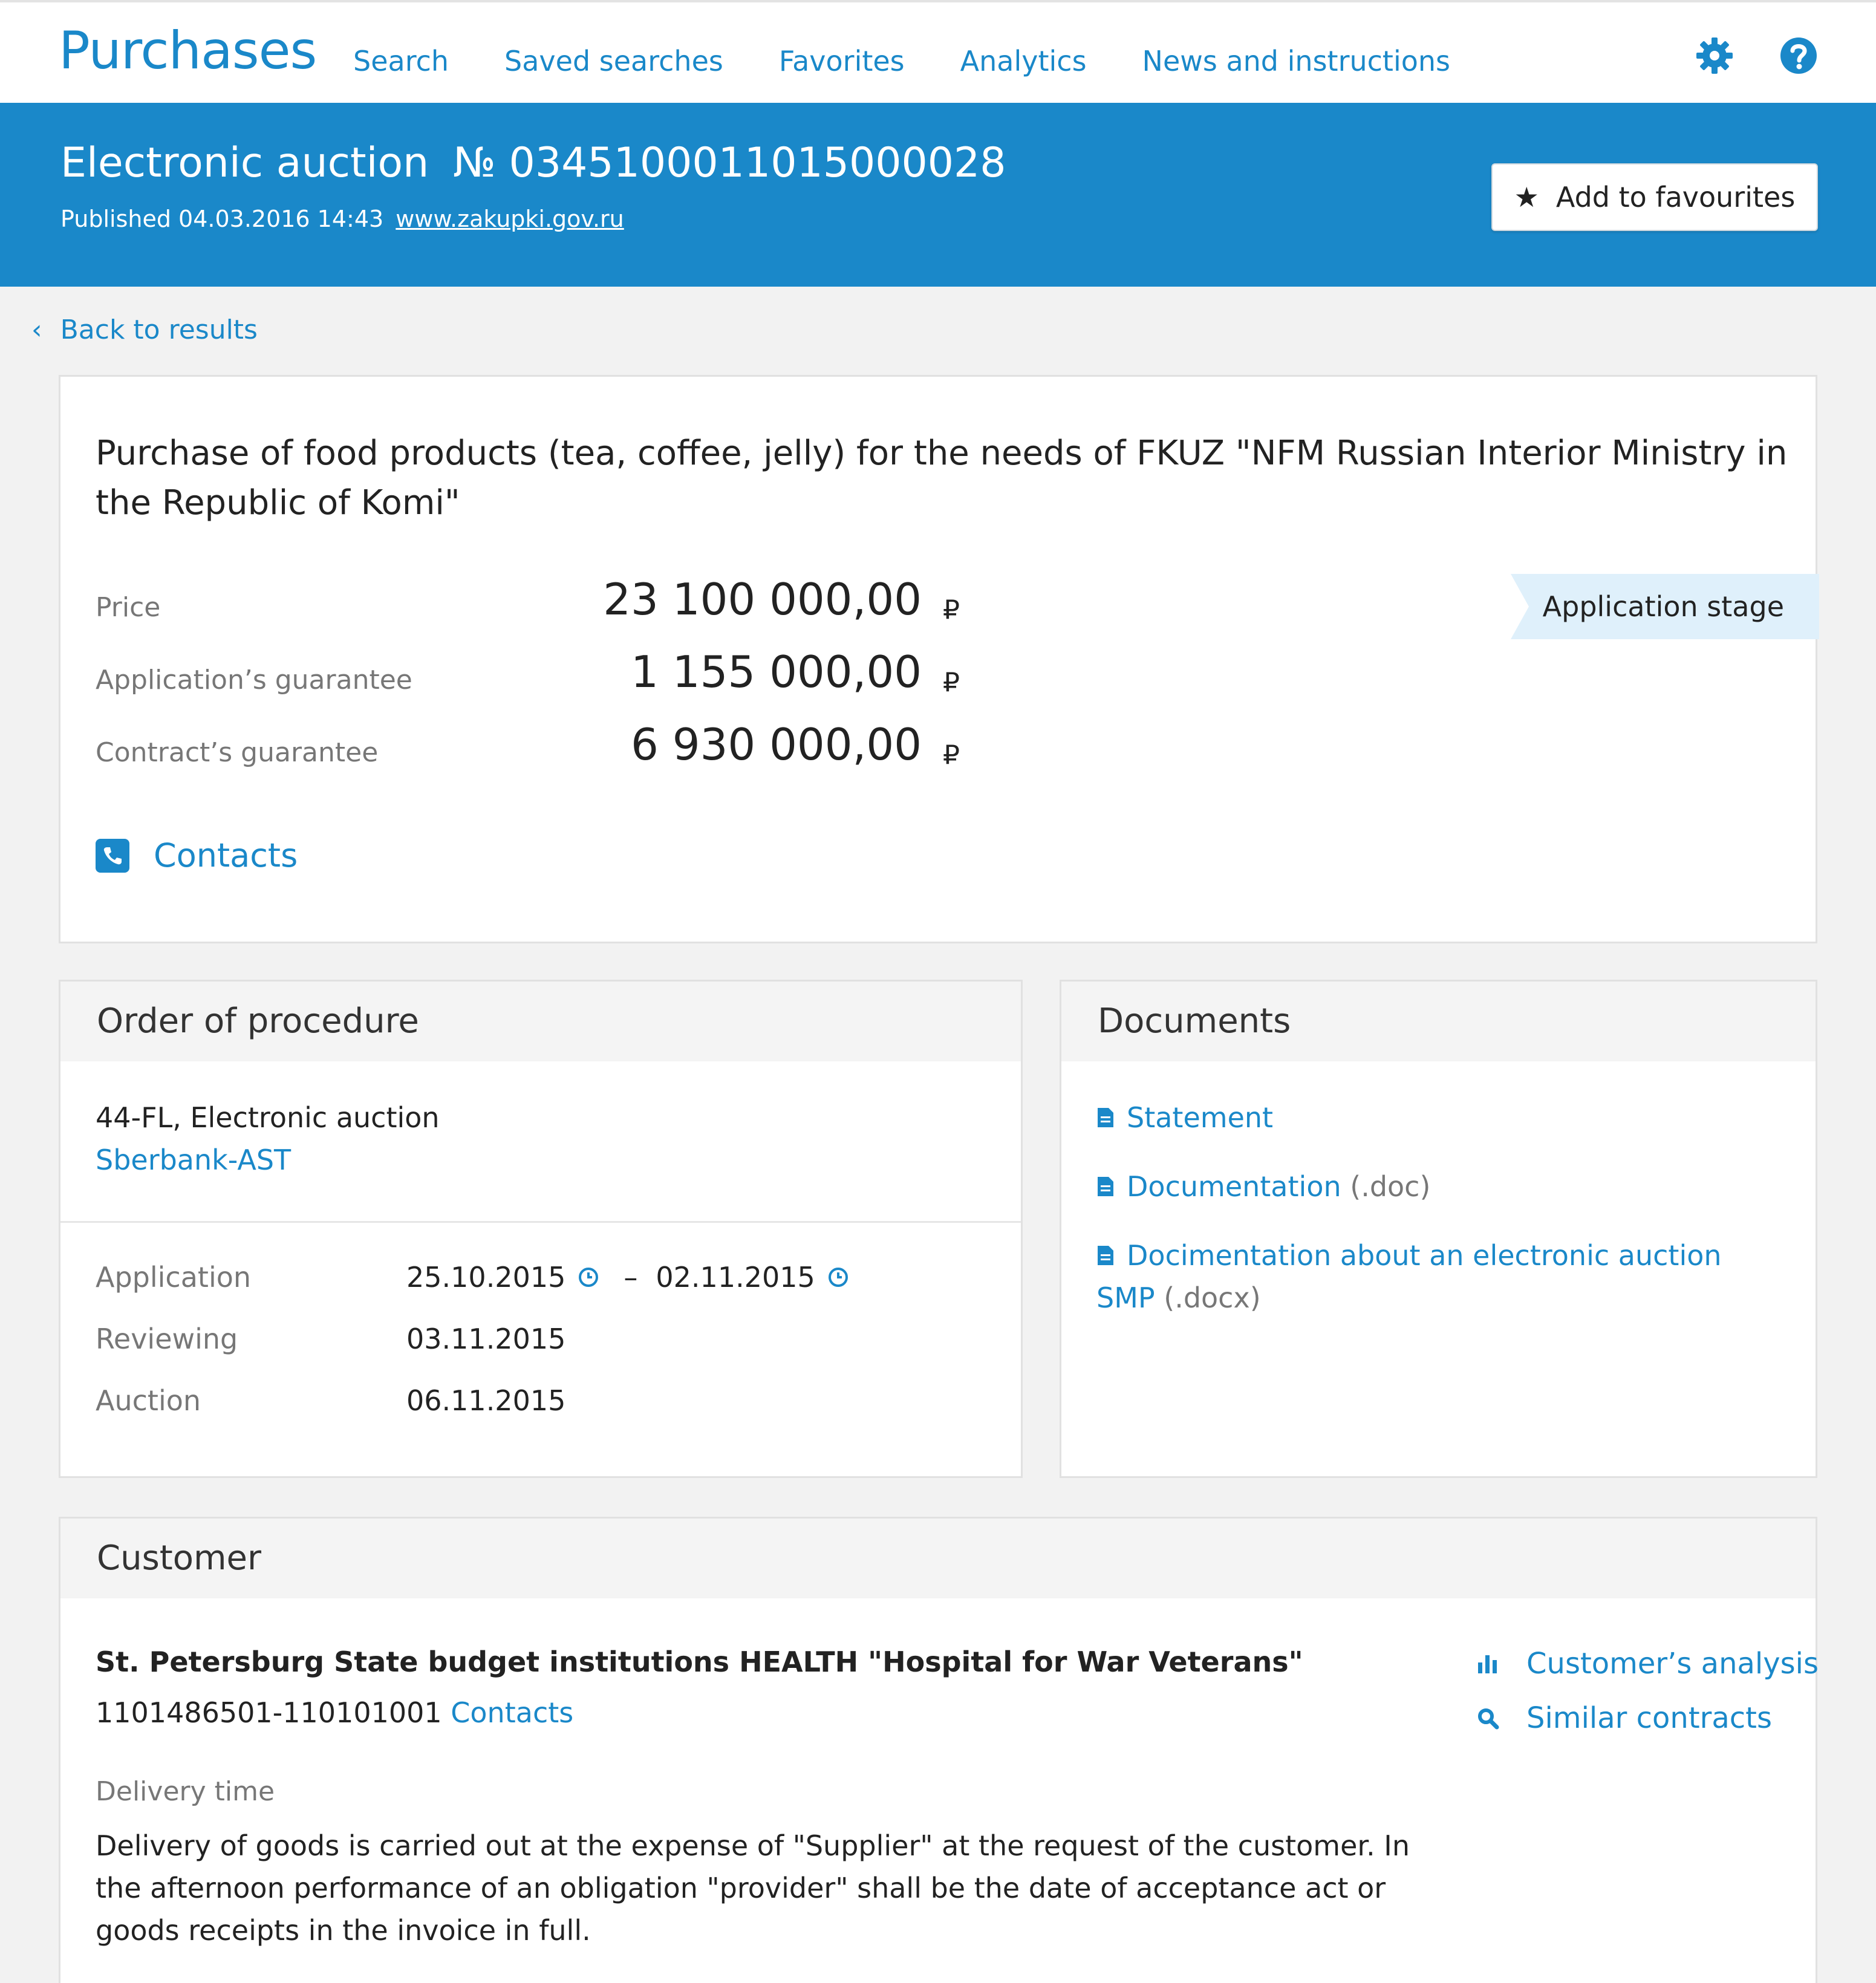 Image resolution: width=1876 pixels, height=1983 pixels. I want to click on phone-icon, so click(113, 855).